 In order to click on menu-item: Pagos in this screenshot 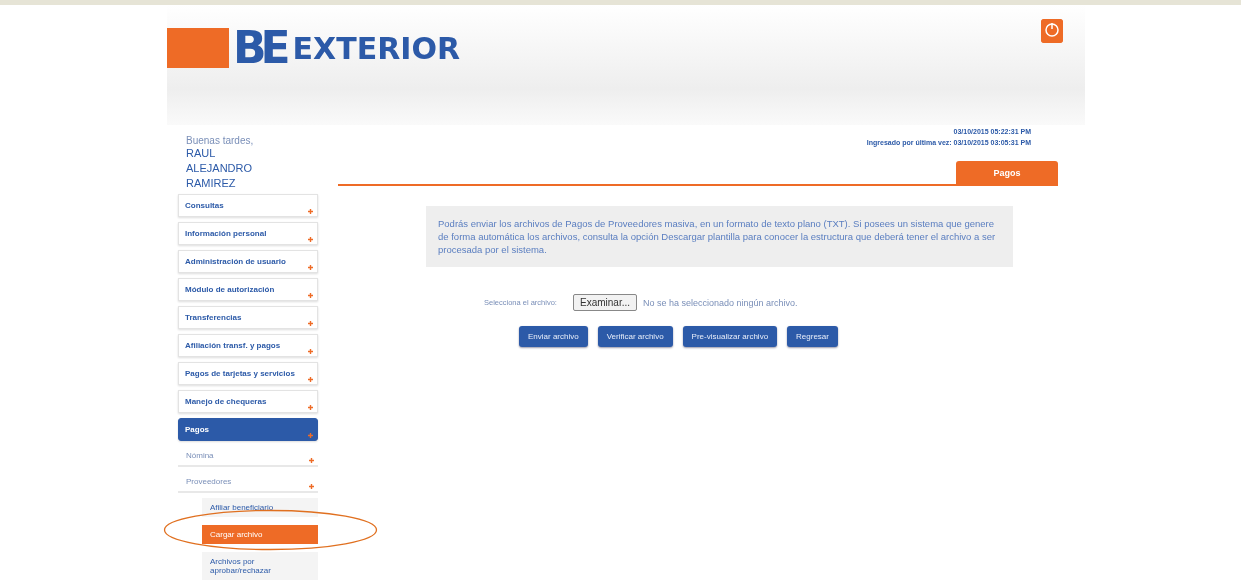, I will do `click(248, 429)`.